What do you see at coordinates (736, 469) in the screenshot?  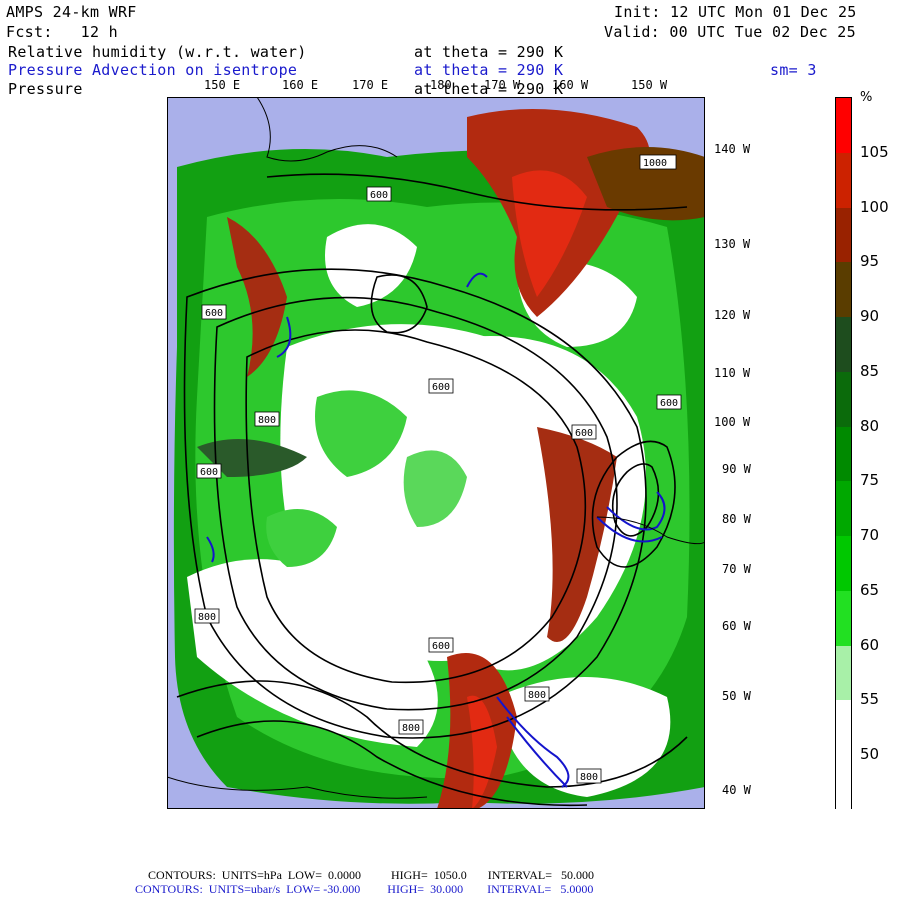 I see `lat-label: 90 W` at bounding box center [736, 469].